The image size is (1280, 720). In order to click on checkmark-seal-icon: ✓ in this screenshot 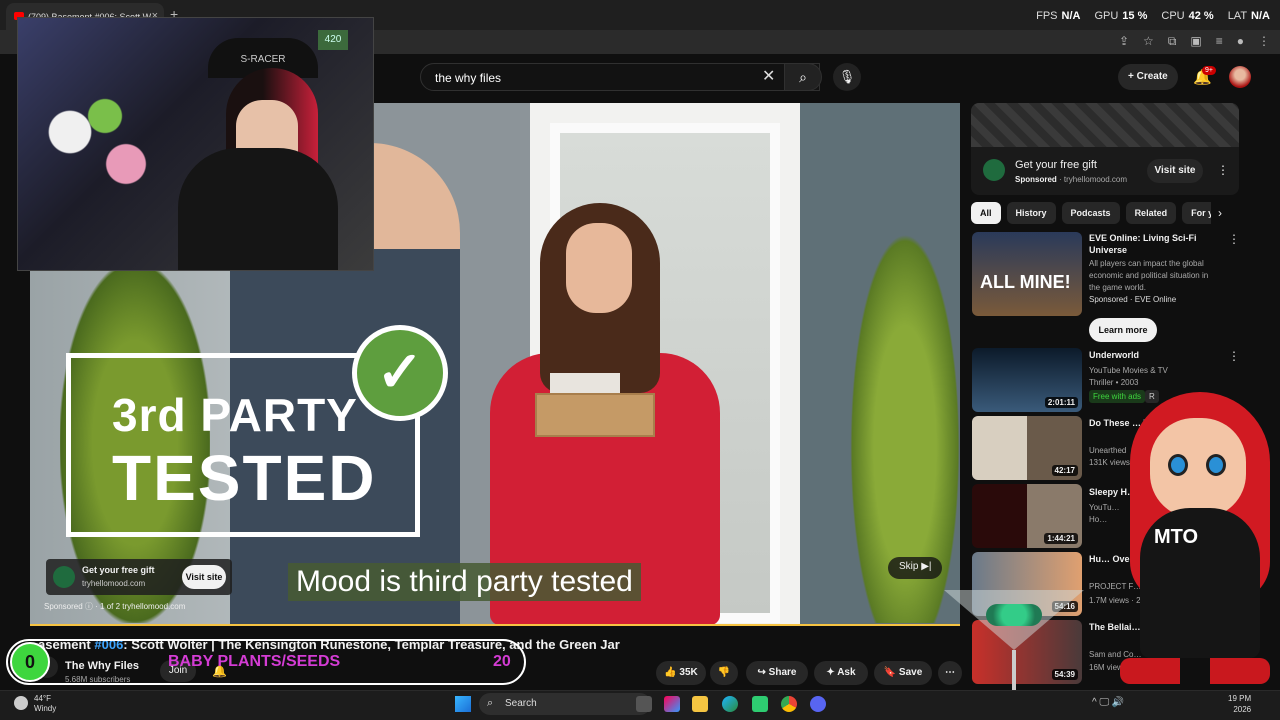, I will do `click(400, 373)`.